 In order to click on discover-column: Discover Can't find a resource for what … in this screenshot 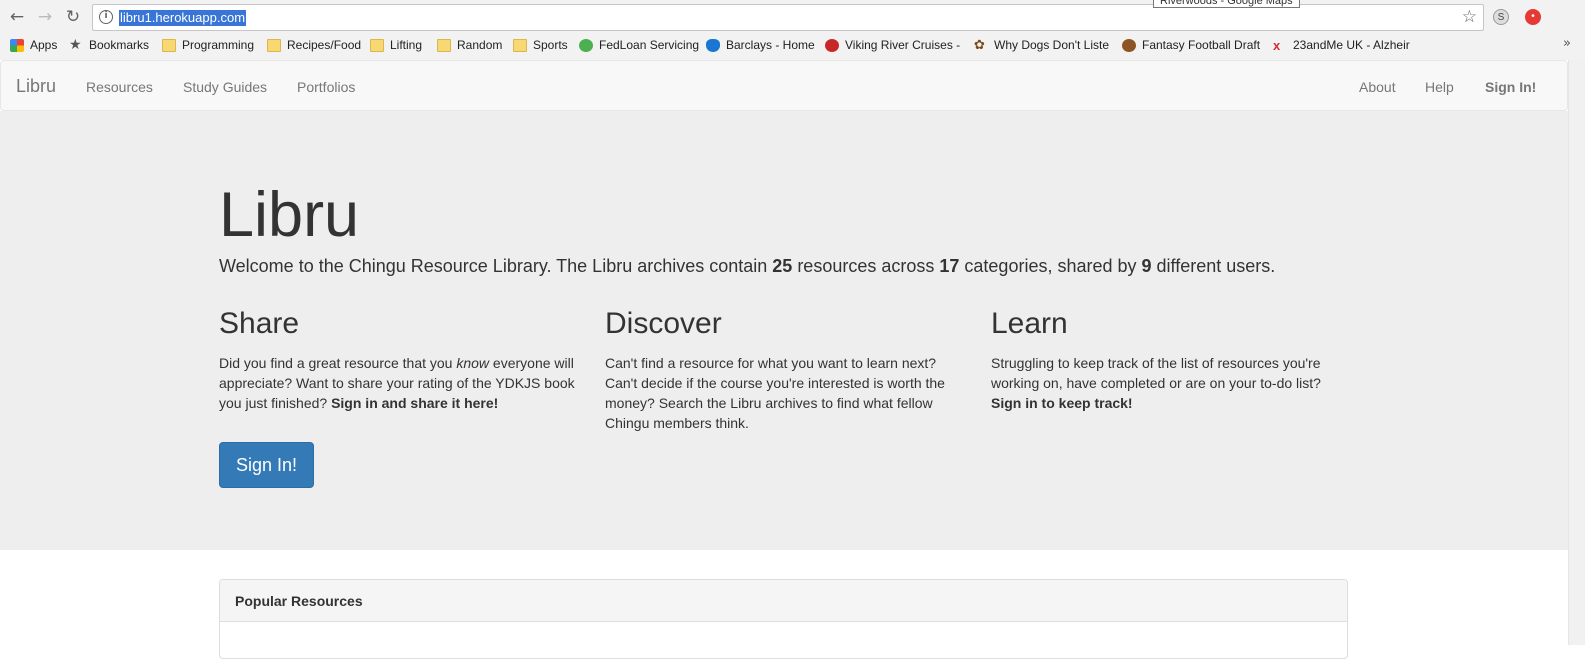, I will do `click(785, 370)`.